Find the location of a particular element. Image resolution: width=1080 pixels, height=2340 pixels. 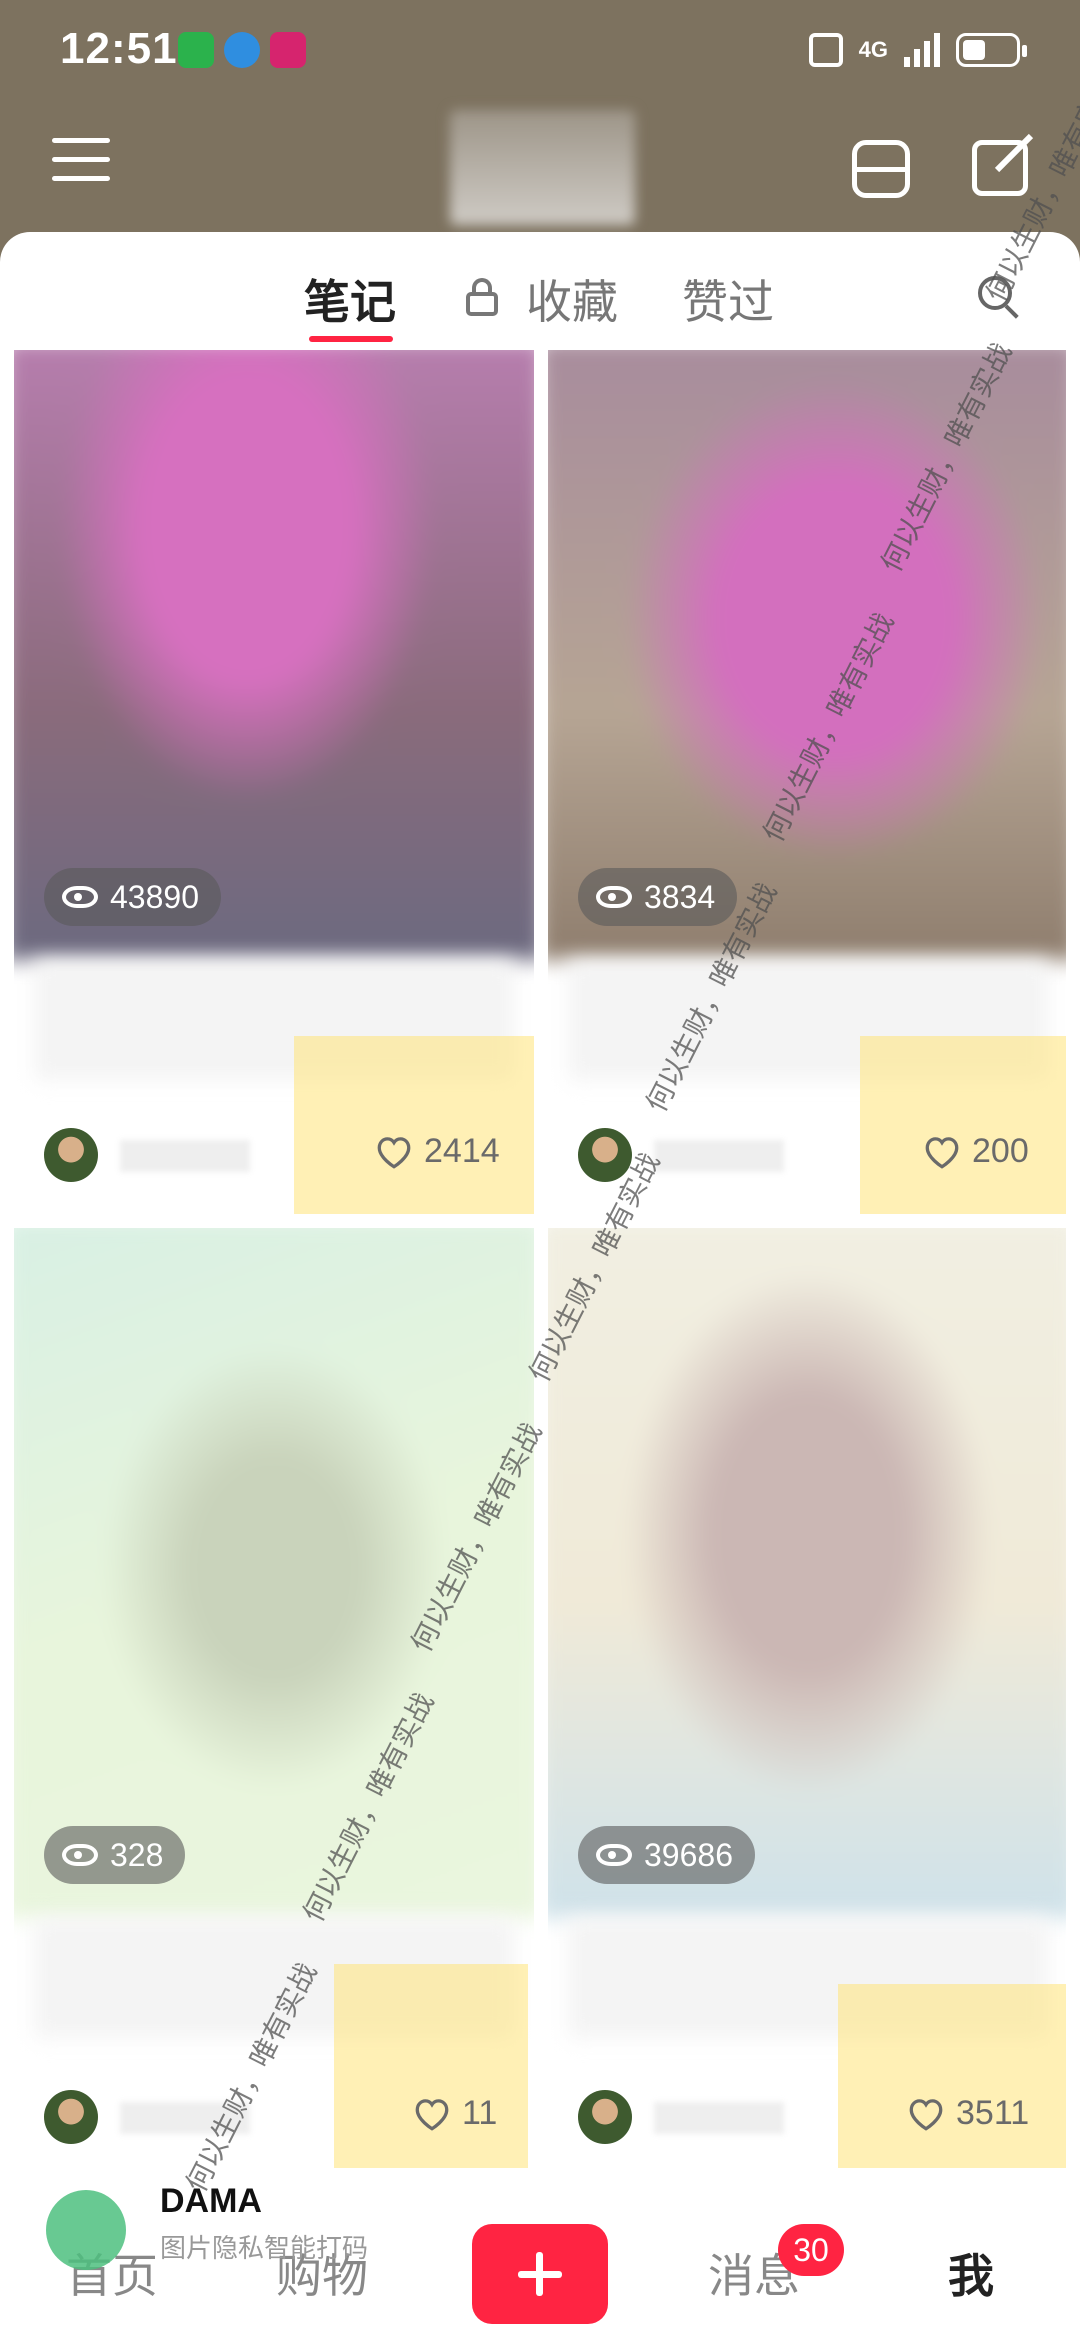

like-count: 3511 is located at coordinates (993, 2113).